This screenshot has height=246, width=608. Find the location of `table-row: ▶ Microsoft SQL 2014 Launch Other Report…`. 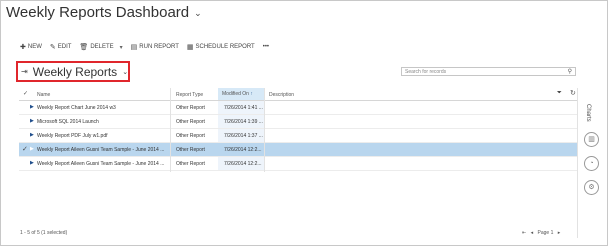

table-row: ▶ Microsoft SQL 2014 Launch Other Report… is located at coordinates (298, 122).